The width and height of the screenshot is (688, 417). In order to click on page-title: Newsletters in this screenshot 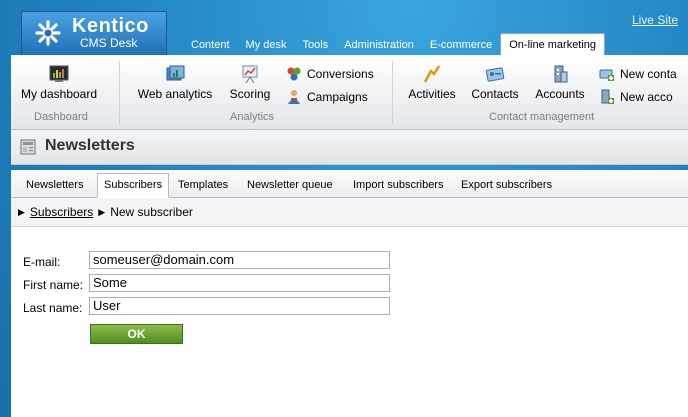, I will do `click(90, 145)`.